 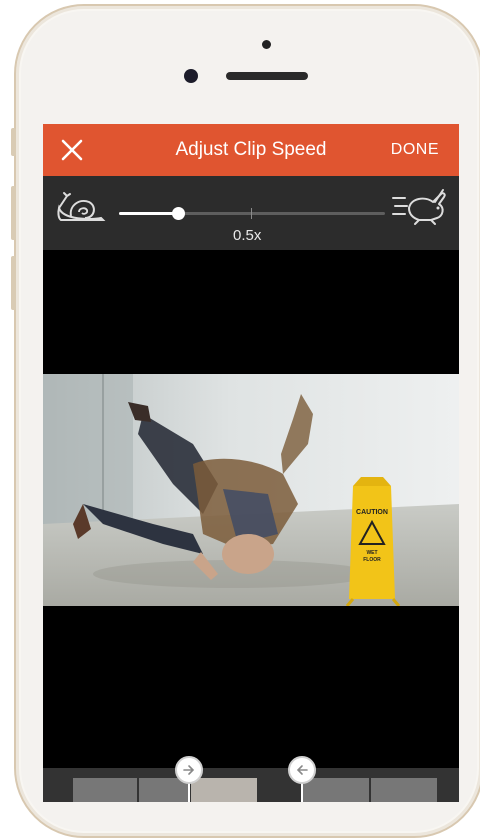 What do you see at coordinates (420, 206) in the screenshot?
I see `rabbit-icon` at bounding box center [420, 206].